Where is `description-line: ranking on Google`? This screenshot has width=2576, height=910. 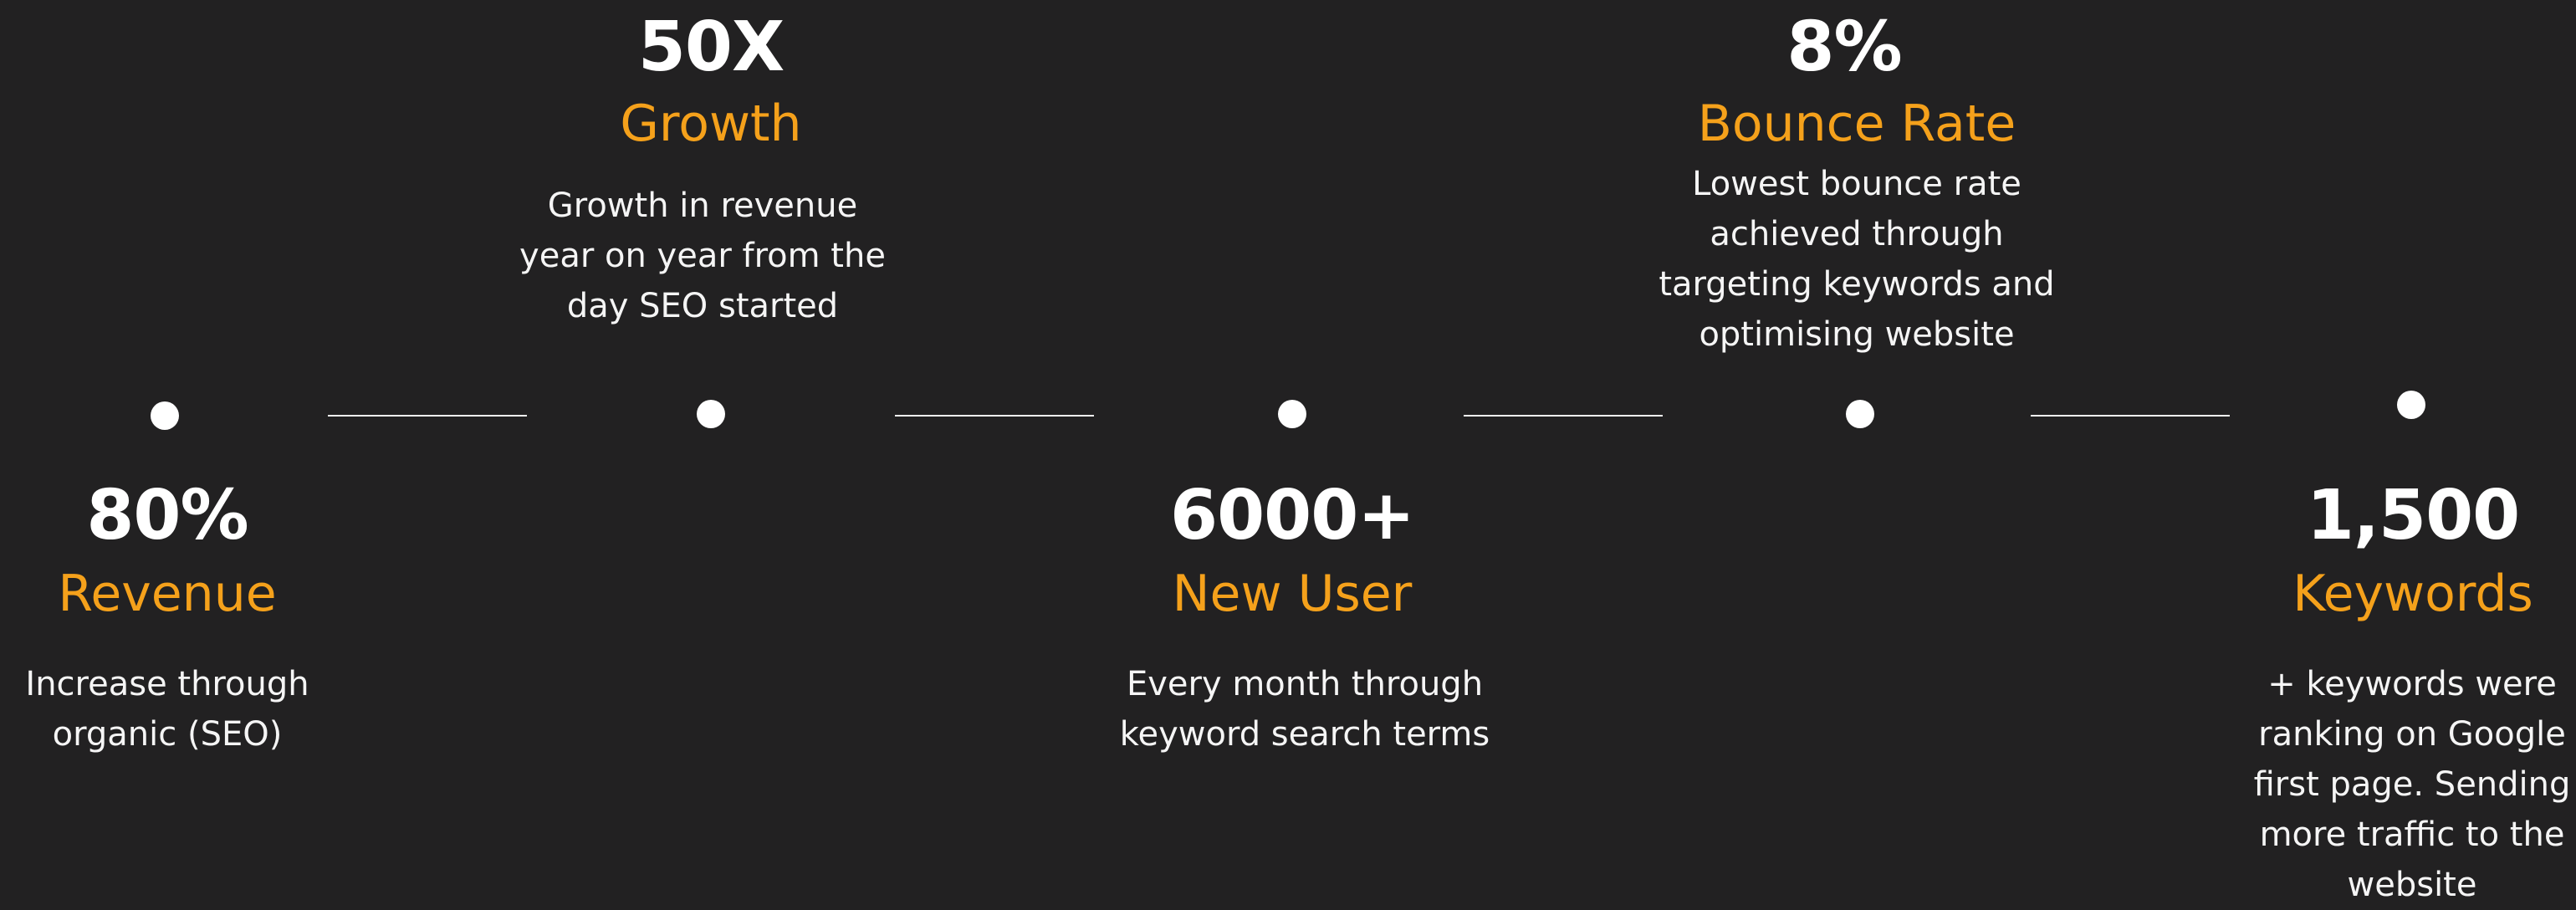 description-line: ranking on Google is located at coordinates (2412, 734).